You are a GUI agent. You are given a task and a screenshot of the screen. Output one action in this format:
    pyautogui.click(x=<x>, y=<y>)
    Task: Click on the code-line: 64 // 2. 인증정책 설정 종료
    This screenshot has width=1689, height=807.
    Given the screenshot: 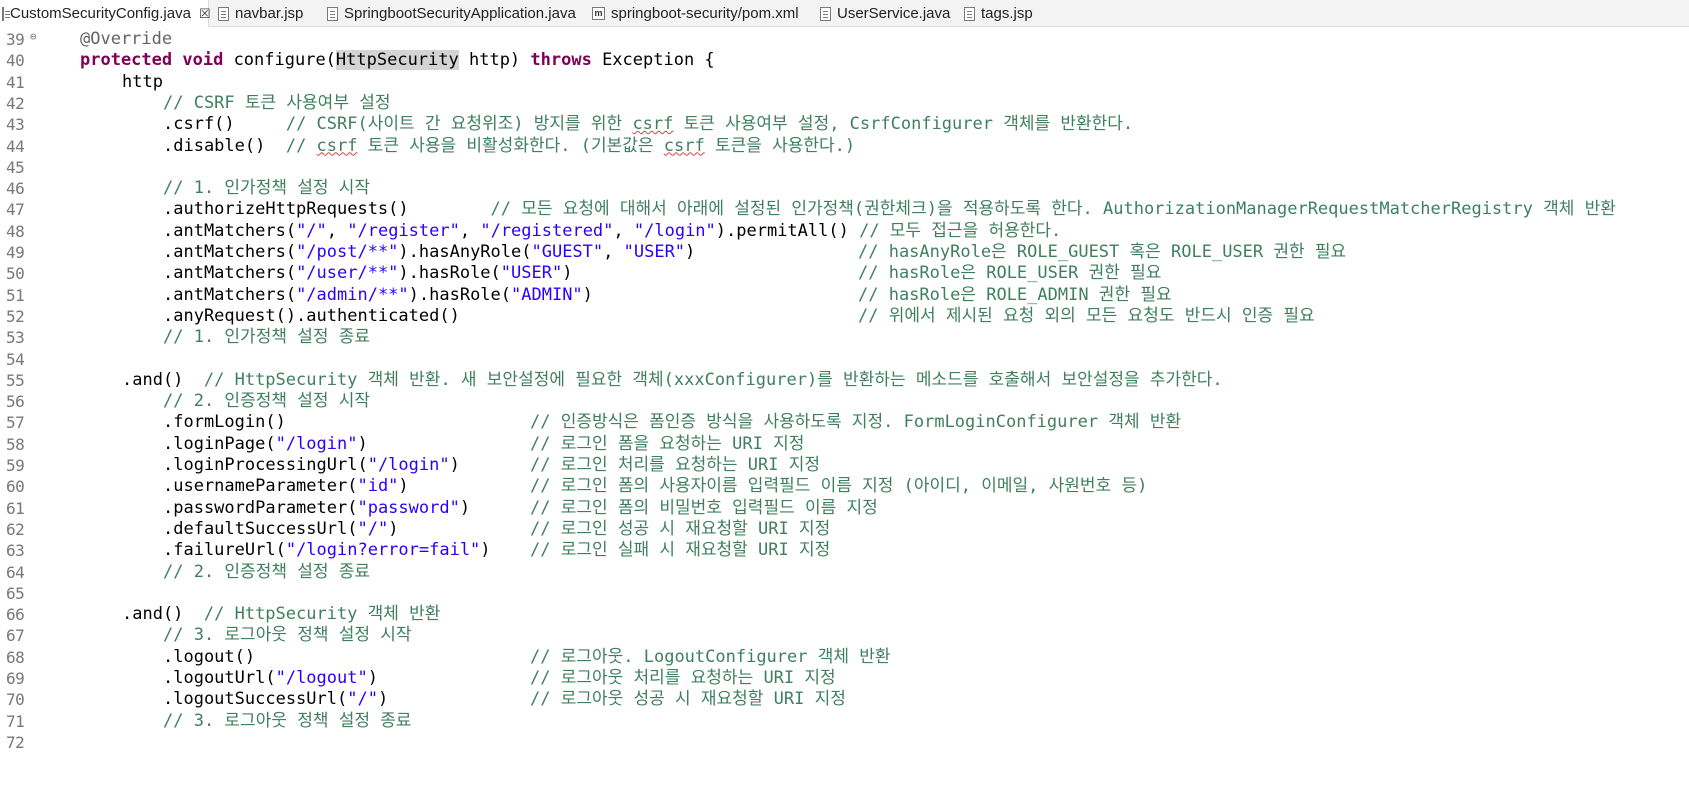 What is the action you would take?
    pyautogui.click(x=844, y=572)
    